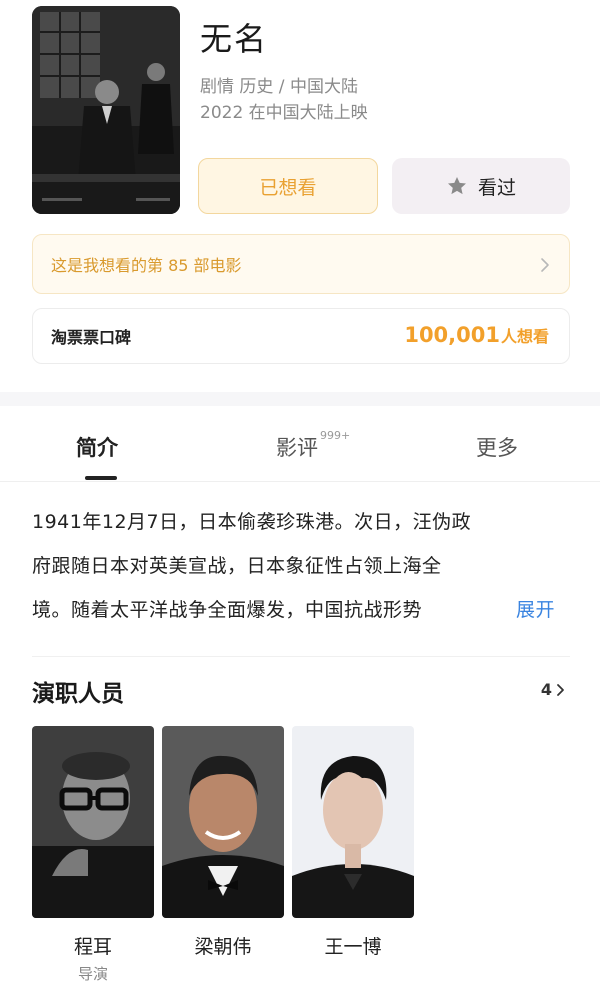 Image resolution: width=600 pixels, height=1000 pixels. I want to click on movie-release: 2022 在中国大陆上映, so click(284, 113).